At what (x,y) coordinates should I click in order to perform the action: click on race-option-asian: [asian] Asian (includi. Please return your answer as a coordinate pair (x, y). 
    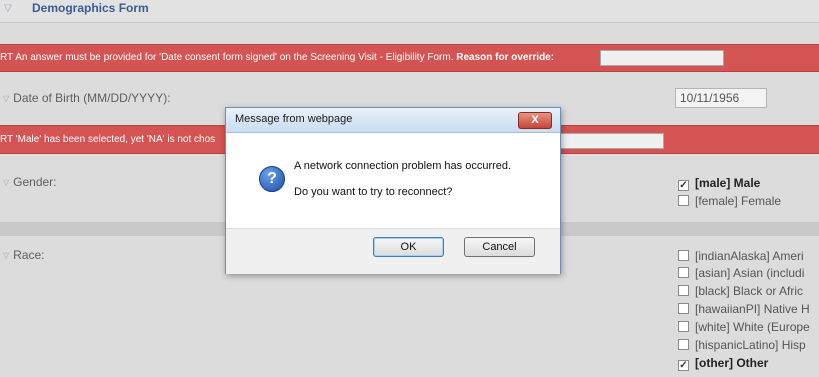
    Looking at the image, I should click on (741, 273).